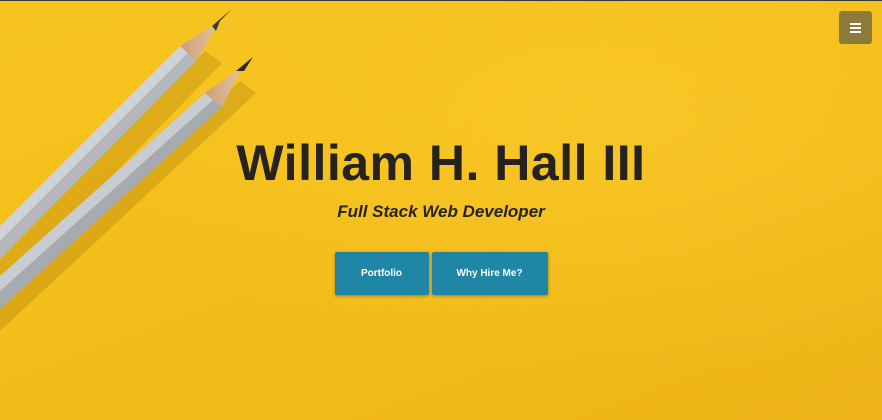 The image size is (882, 420). I want to click on menu-button, so click(855, 27).